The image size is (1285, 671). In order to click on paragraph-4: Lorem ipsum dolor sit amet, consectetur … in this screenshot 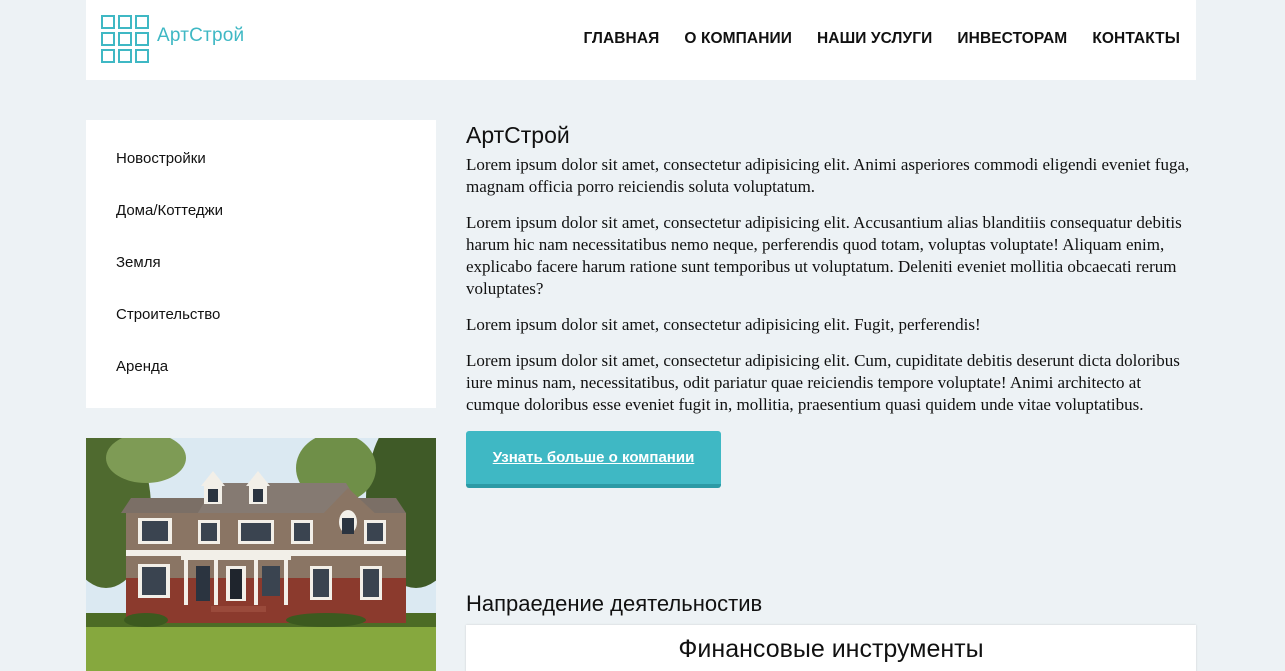, I will do `click(823, 382)`.